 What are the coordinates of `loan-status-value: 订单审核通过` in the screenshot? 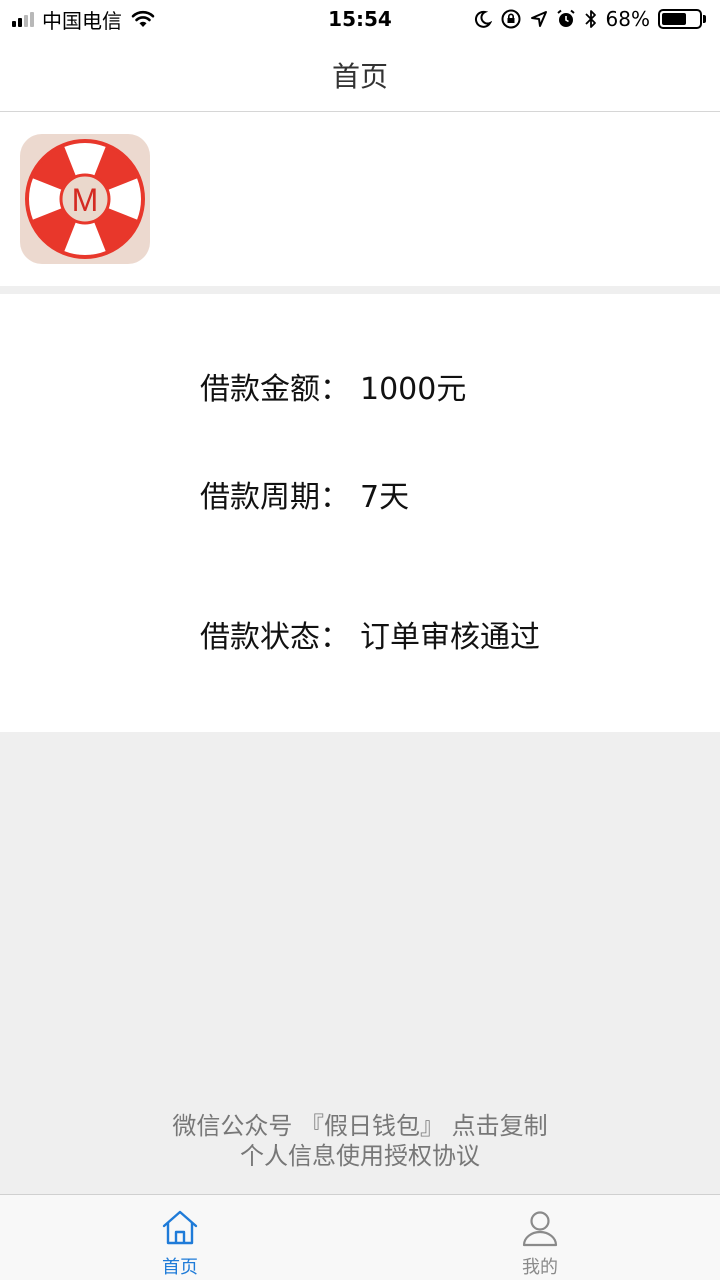 It's located at (450, 637).